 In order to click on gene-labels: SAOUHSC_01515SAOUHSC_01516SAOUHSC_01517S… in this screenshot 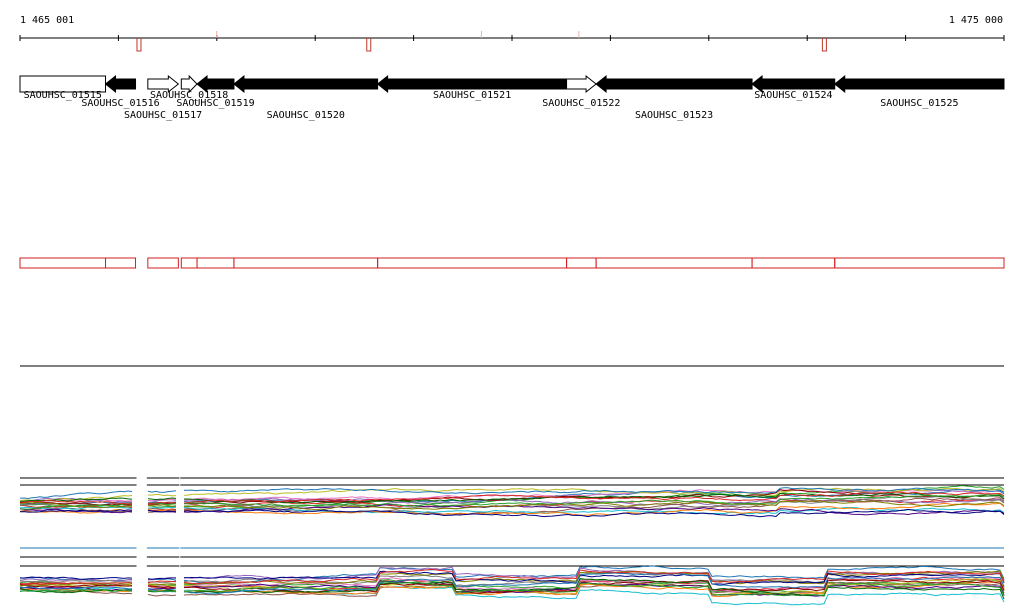, I will do `click(491, 105)`.